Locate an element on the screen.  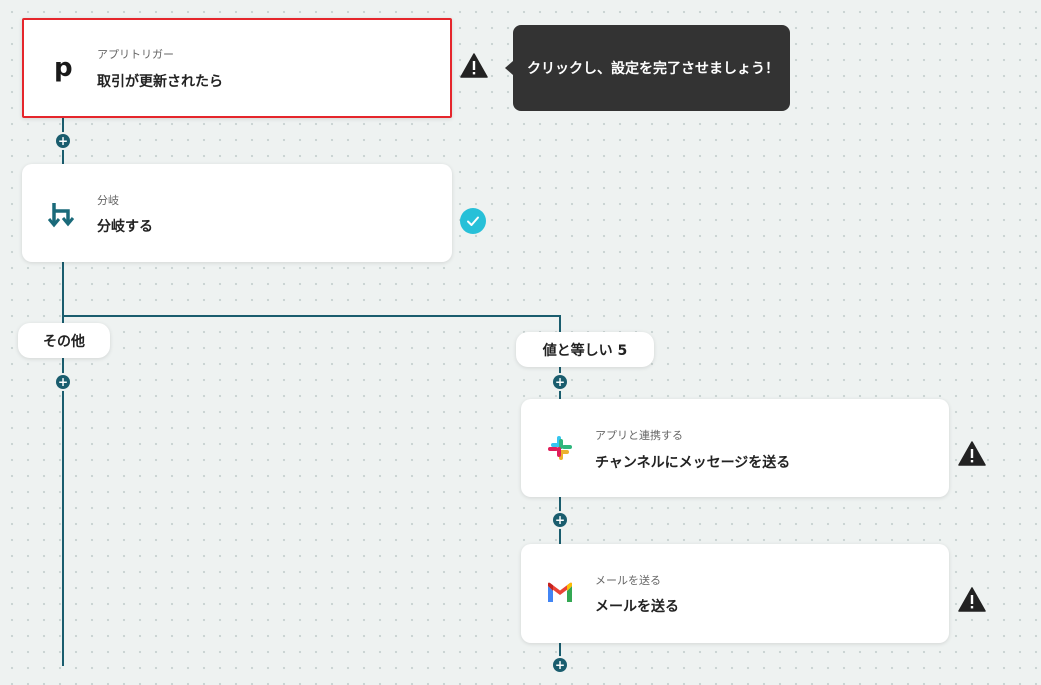
branch-category: 分岐 is located at coordinates (108, 200).